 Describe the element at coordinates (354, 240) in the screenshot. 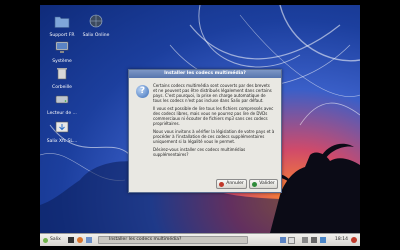

I see `power-icon` at that location.